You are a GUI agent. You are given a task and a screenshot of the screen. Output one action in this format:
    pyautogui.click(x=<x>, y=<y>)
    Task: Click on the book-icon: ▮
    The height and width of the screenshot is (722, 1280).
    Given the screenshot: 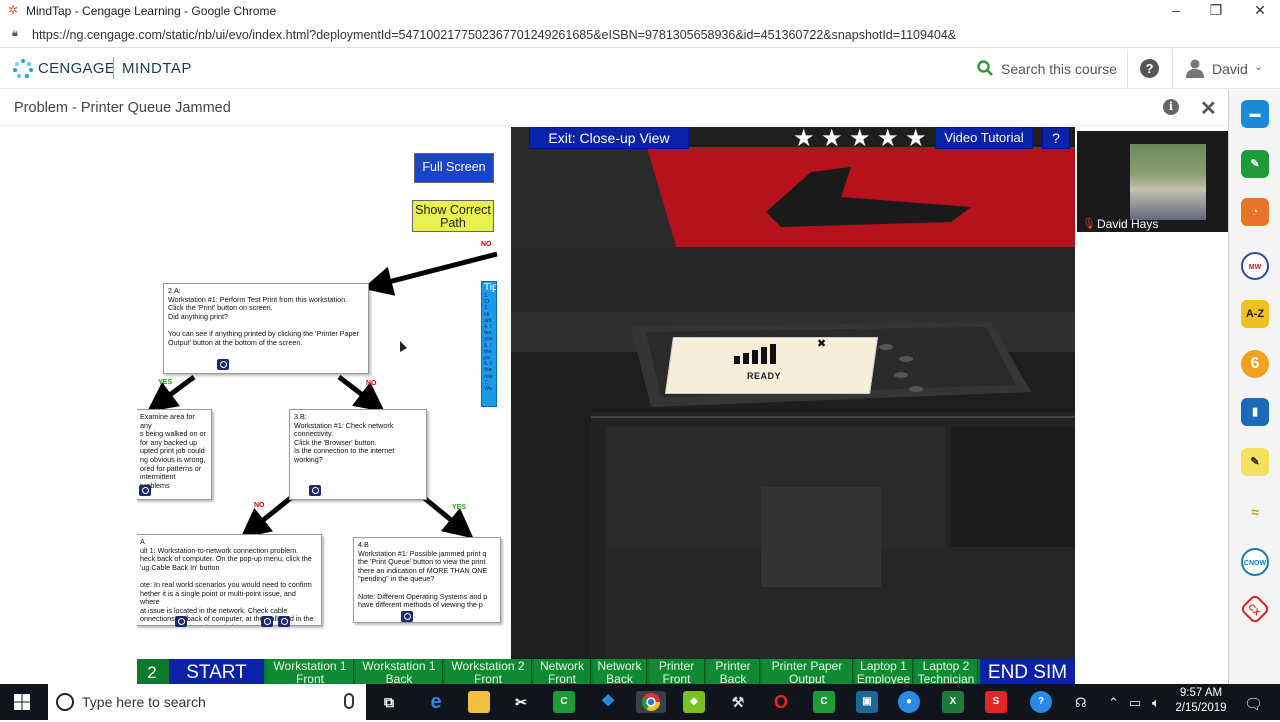 What is the action you would take?
    pyautogui.click(x=1255, y=412)
    